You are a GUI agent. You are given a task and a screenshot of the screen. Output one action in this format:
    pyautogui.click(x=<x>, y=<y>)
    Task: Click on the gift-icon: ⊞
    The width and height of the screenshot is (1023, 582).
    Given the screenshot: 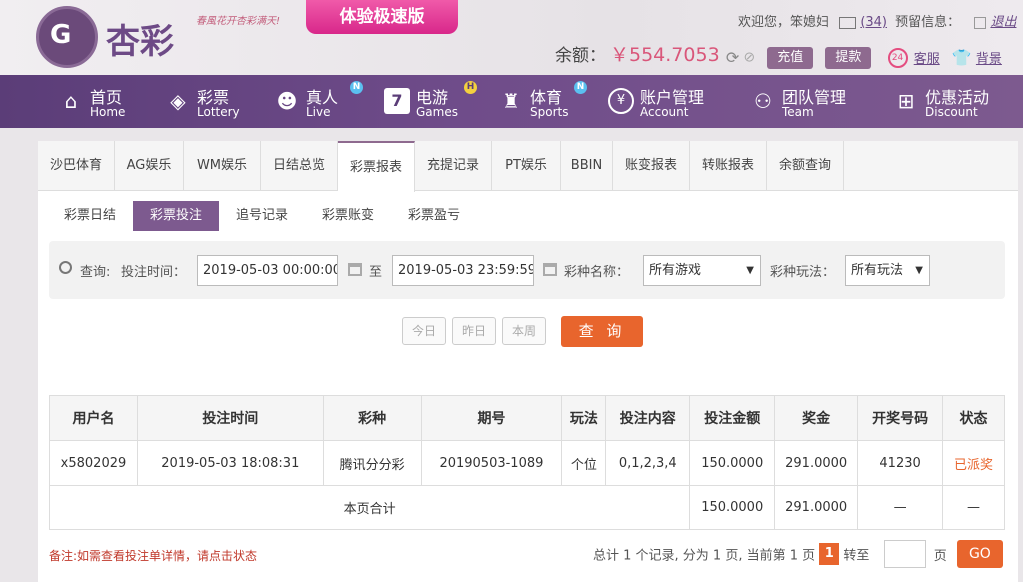 What is the action you would take?
    pyautogui.click(x=906, y=101)
    